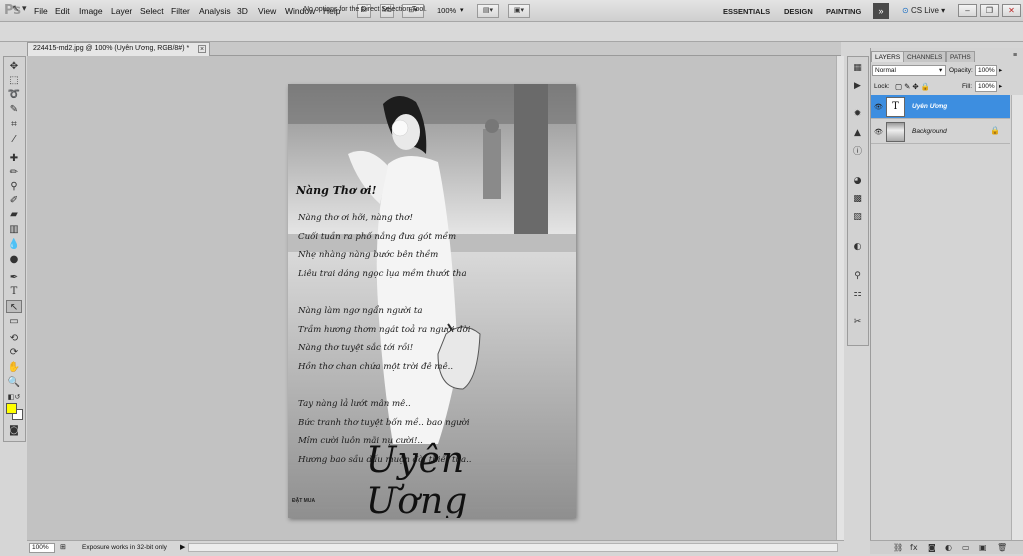 This screenshot has height=556, width=1023. Describe the element at coordinates (14, 244) in the screenshot. I see `blur-tool-icon: 💧` at that location.